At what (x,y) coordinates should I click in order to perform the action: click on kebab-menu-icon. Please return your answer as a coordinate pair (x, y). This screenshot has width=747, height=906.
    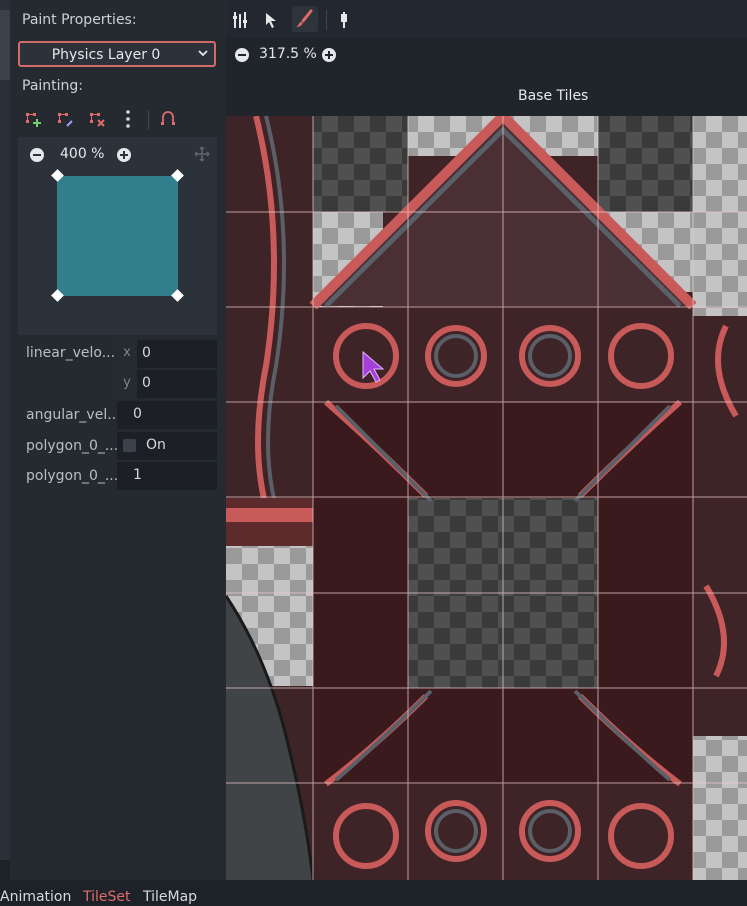
    Looking at the image, I should click on (128, 119).